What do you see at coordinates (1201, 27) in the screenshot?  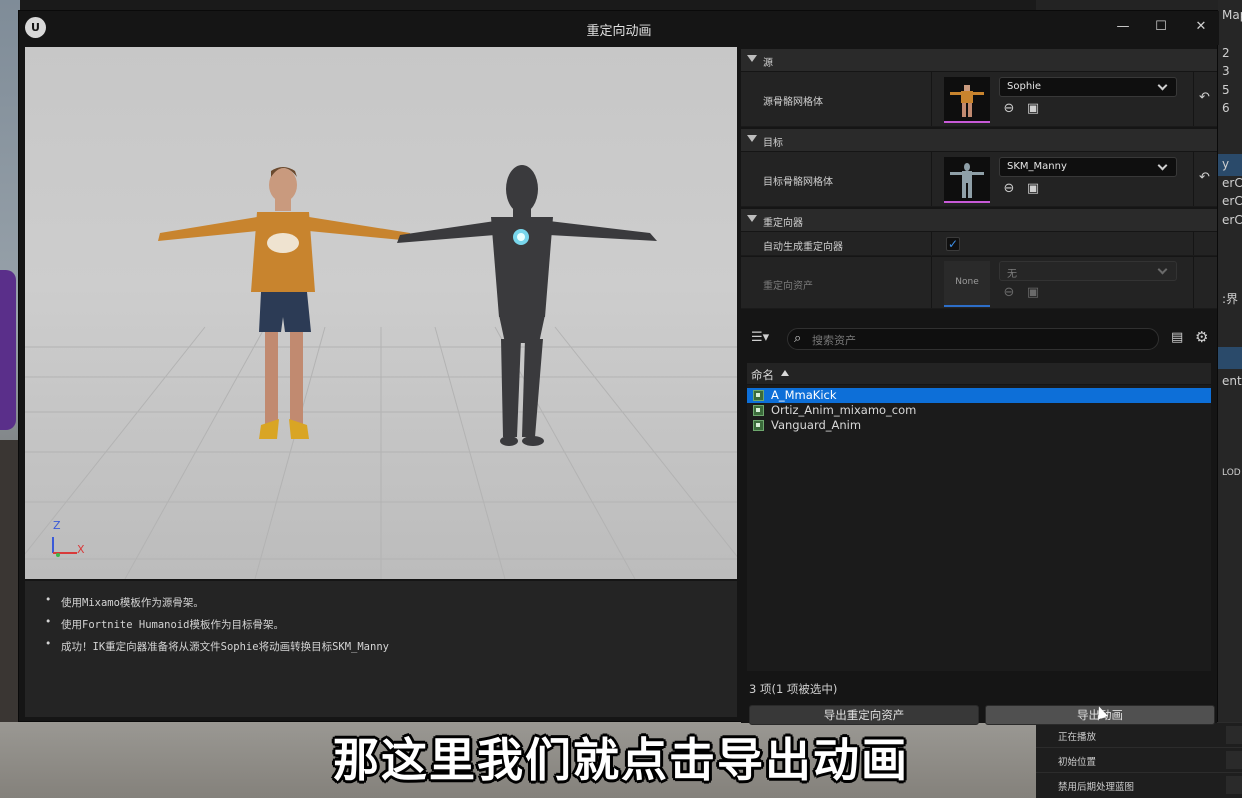 I see `close-button: ✕` at bounding box center [1201, 27].